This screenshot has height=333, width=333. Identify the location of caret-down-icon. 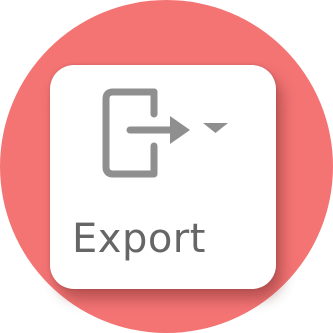
(215, 128).